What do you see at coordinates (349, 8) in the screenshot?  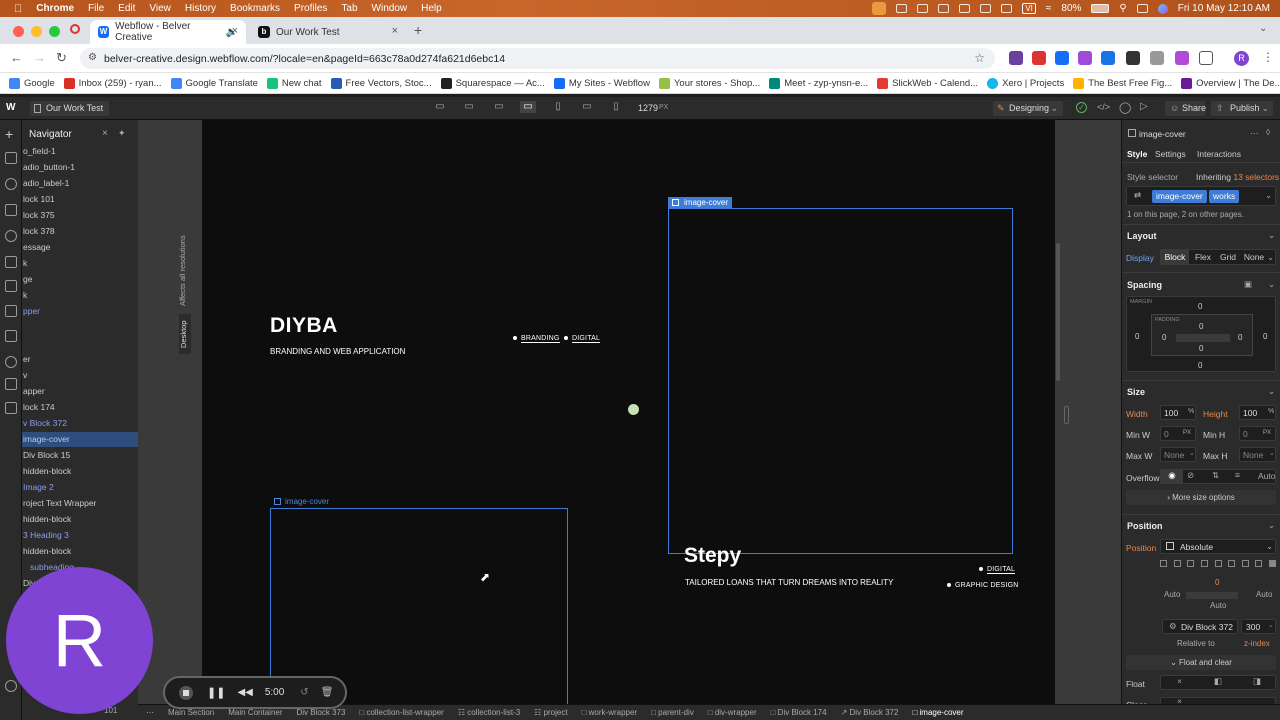 I see `menu-tab: Tab` at bounding box center [349, 8].